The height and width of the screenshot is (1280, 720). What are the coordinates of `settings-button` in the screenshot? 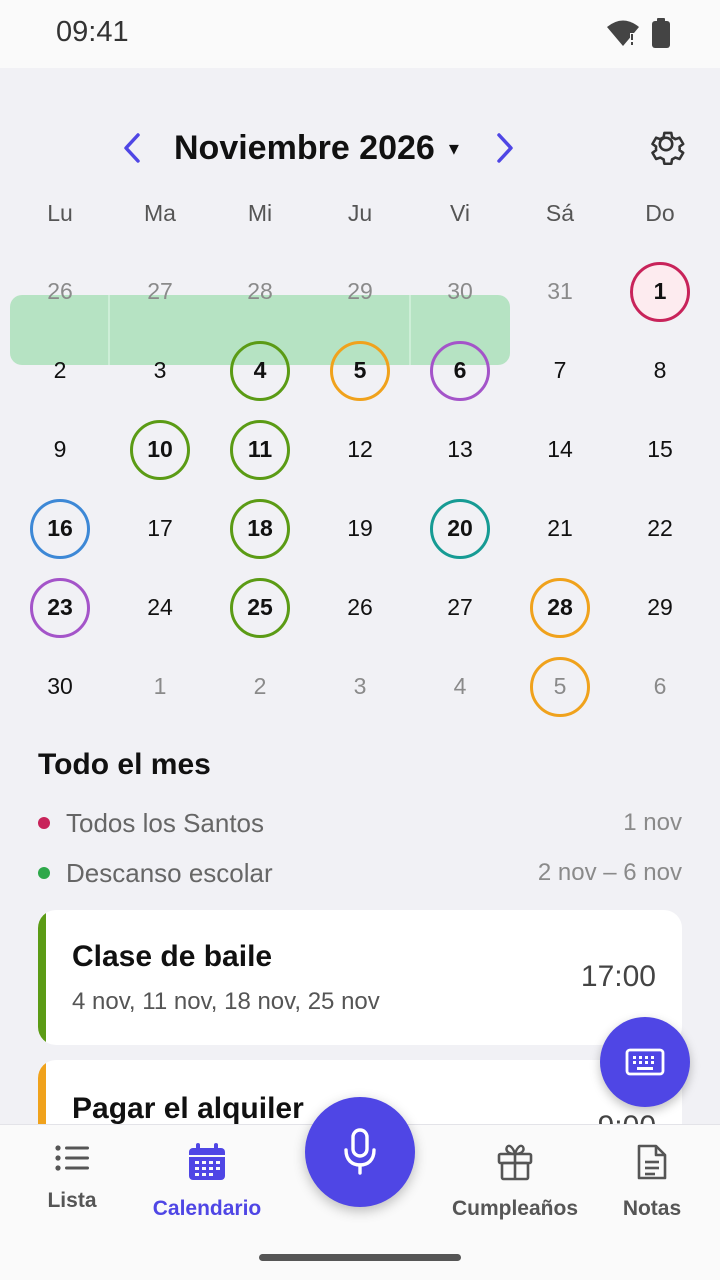 It's located at (666, 148).